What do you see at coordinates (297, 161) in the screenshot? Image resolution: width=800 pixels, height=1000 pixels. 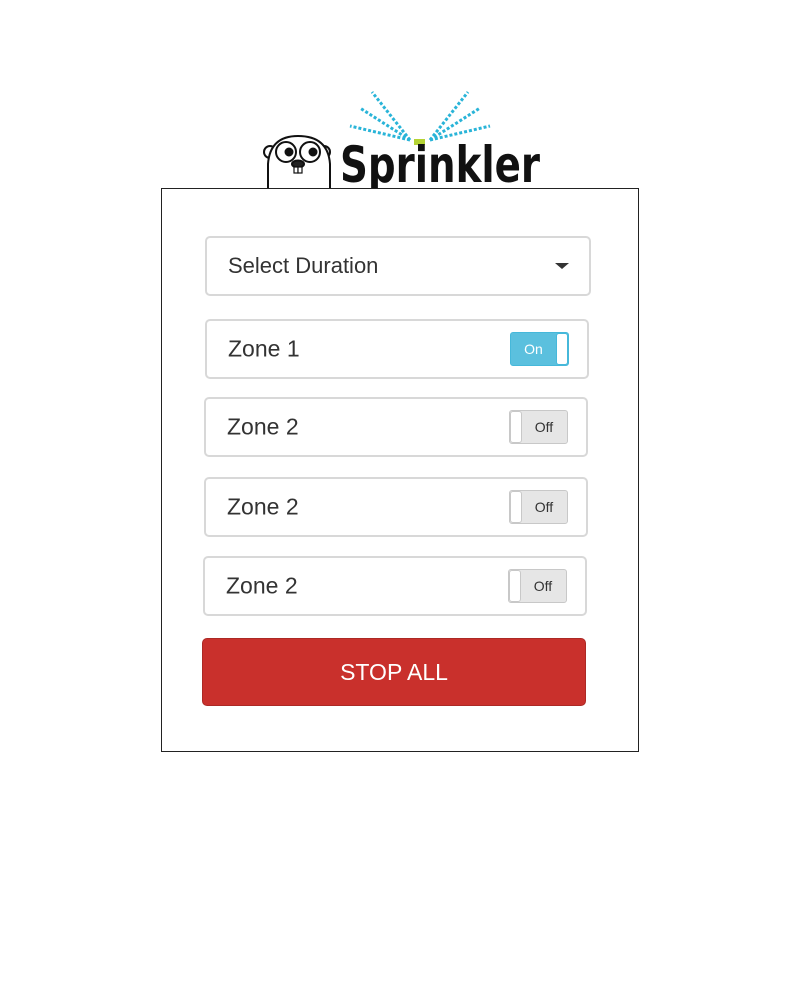 I see `gopher-icon` at bounding box center [297, 161].